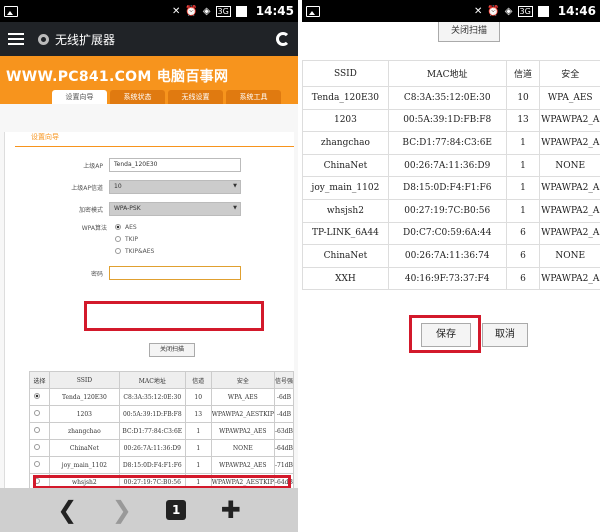  Describe the element at coordinates (253, 97) in the screenshot. I see `tab-tools: 系统工具` at that location.